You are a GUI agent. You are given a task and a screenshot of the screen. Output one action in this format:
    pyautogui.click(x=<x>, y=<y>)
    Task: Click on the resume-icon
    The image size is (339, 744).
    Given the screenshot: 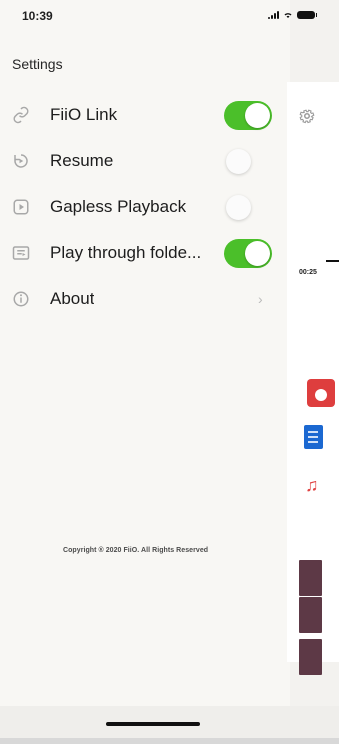 What is the action you would take?
    pyautogui.click(x=21, y=161)
    